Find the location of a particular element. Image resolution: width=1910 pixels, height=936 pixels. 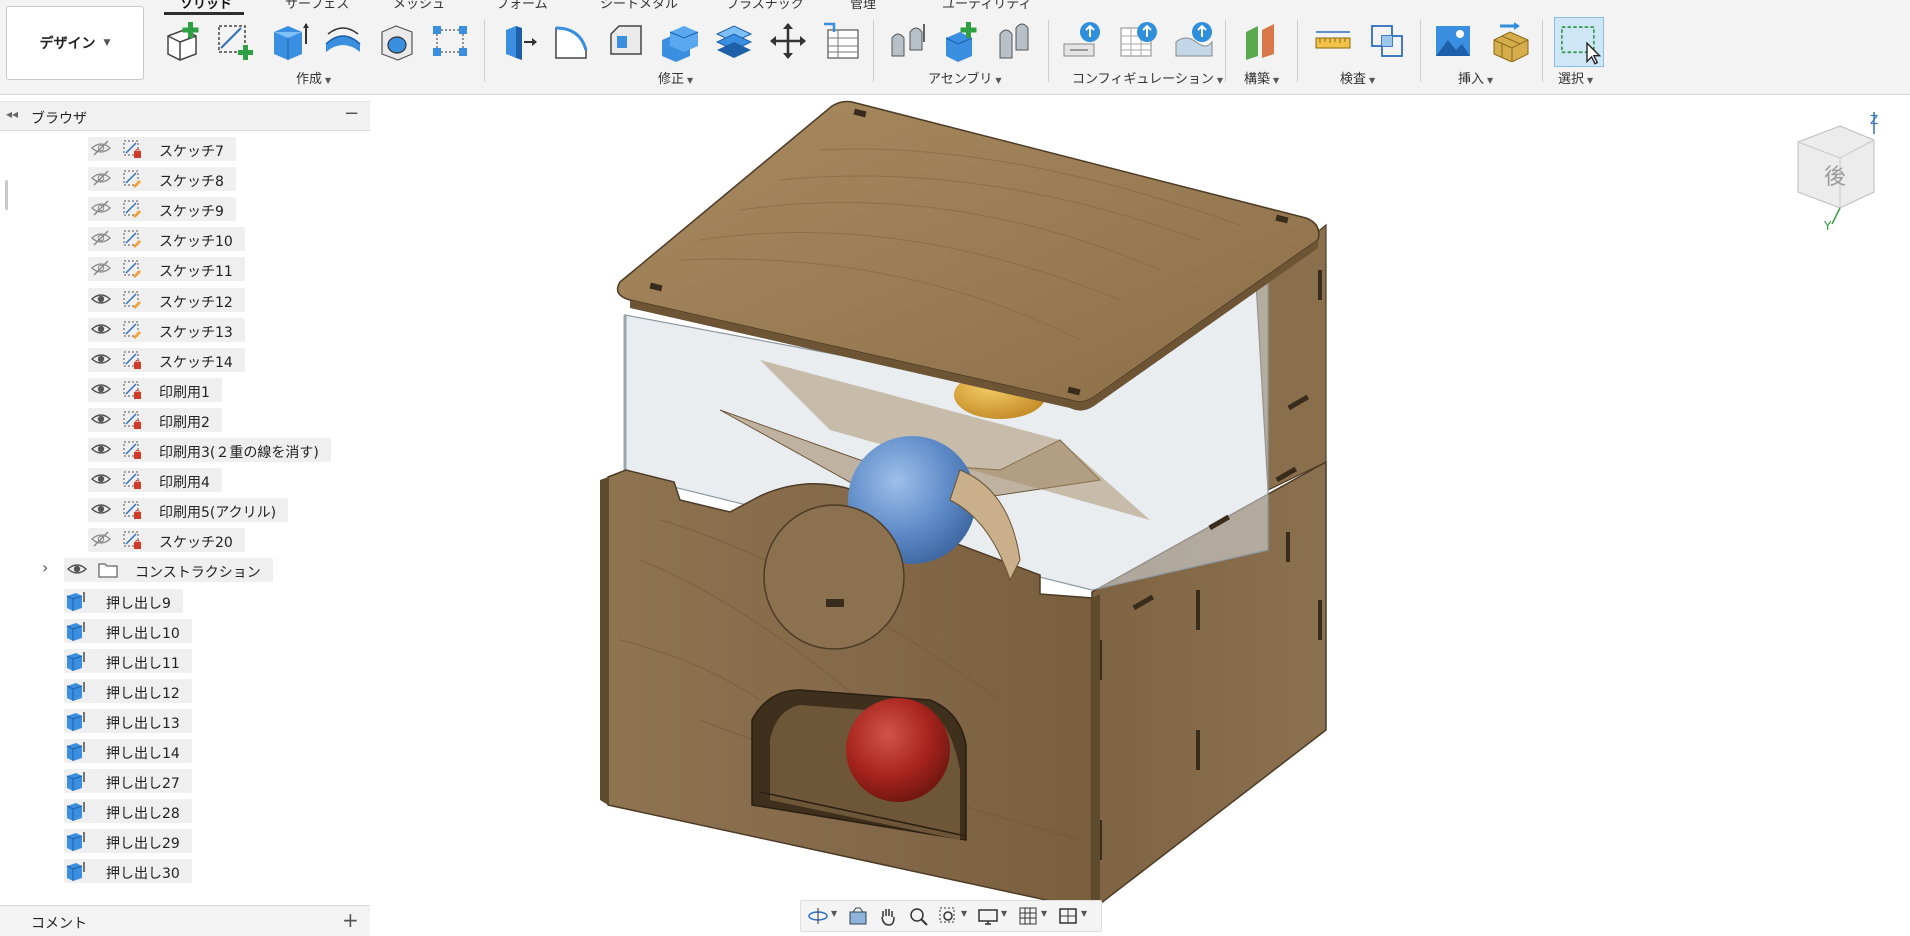

browser-item: 押し出し10 is located at coordinates (185, 631).